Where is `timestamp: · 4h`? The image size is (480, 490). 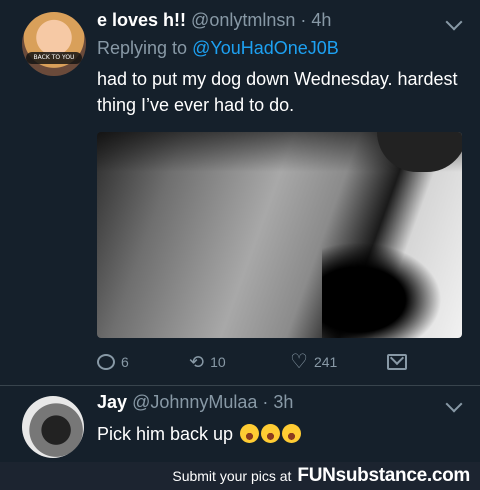 timestamp: · 4h is located at coordinates (315, 20).